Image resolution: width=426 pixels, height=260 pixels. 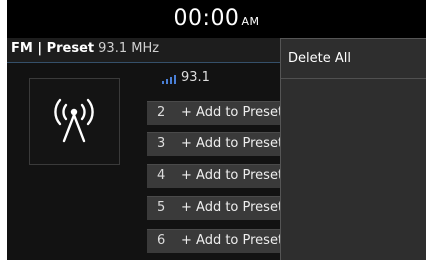 What do you see at coordinates (218, 78) in the screenshot?
I see `current-station: 93.1` at bounding box center [218, 78].